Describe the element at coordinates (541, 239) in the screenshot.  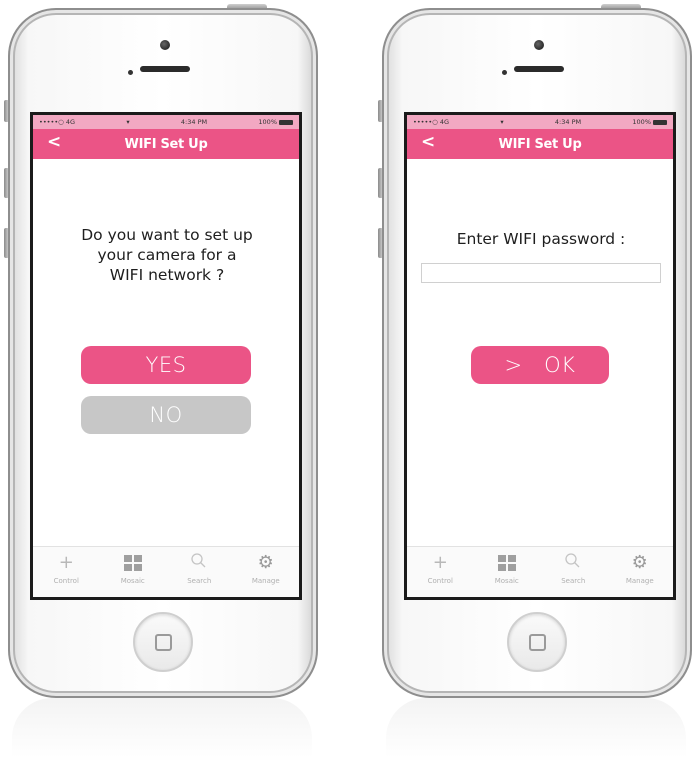
I see `password-prompt: Enter WIFI password :` at that location.